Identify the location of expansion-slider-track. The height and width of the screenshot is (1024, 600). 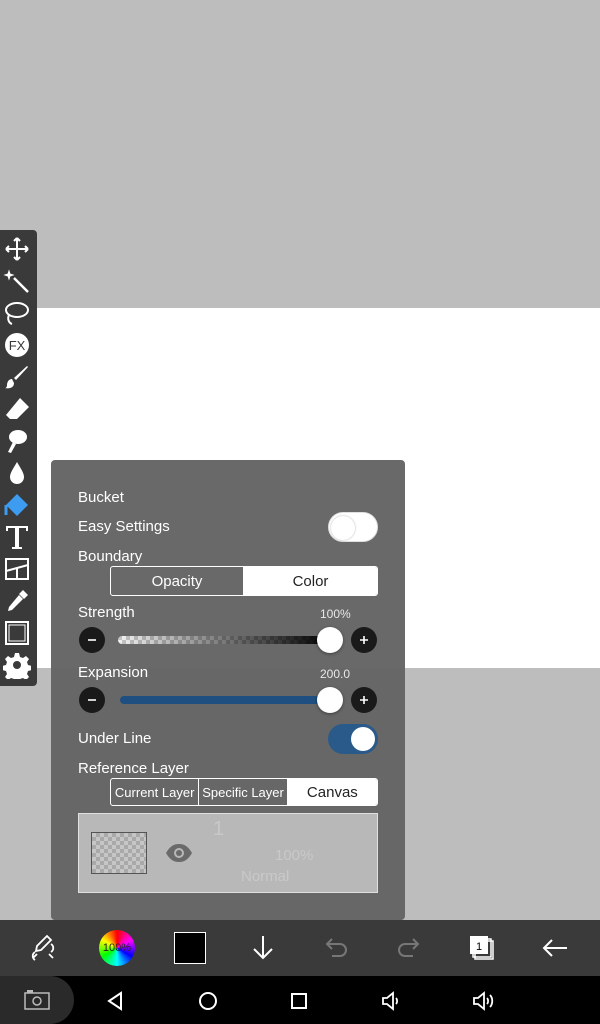
(225, 700).